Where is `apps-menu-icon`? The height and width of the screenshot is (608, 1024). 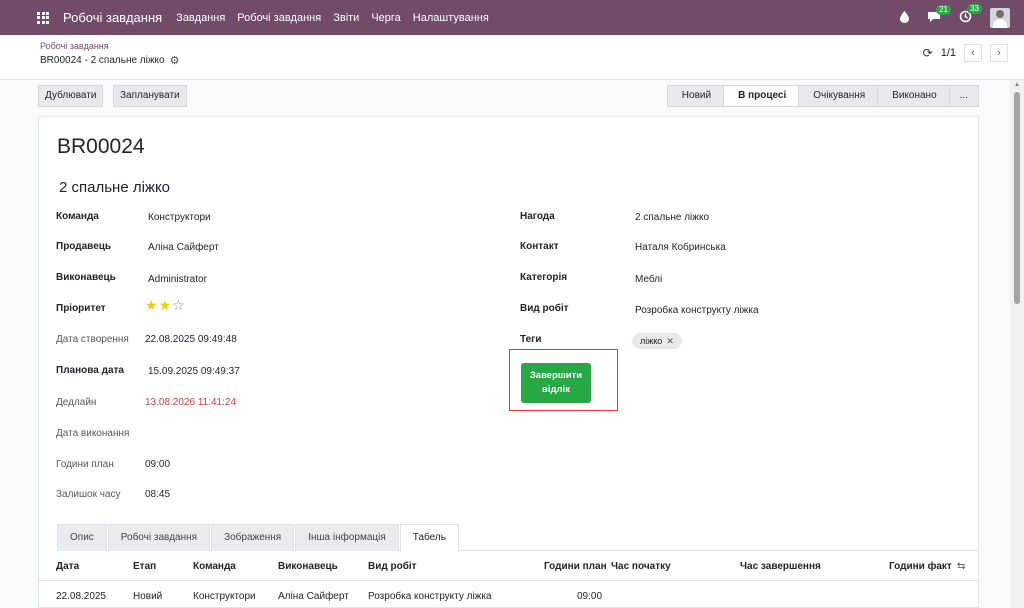 apps-menu-icon is located at coordinates (43, 17).